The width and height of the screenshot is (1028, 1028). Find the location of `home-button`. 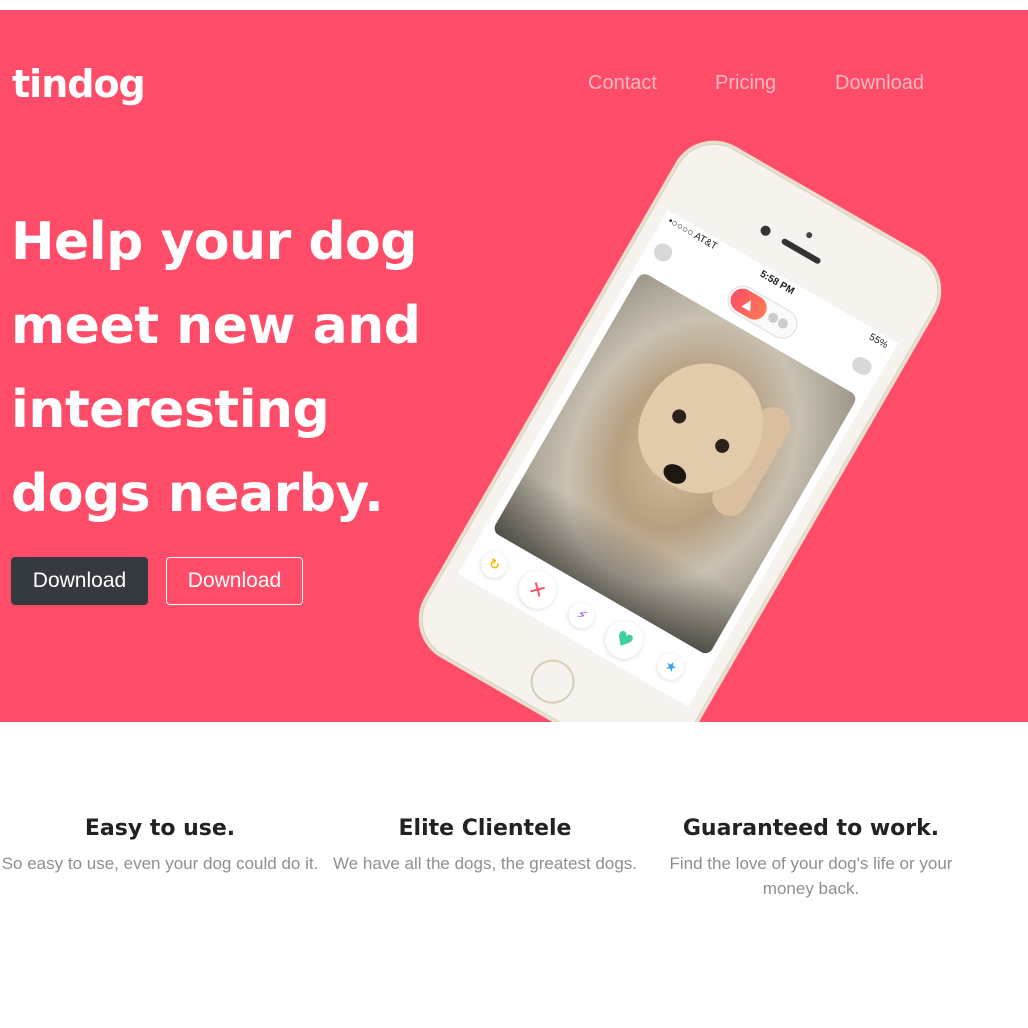

home-button is located at coordinates (552, 681).